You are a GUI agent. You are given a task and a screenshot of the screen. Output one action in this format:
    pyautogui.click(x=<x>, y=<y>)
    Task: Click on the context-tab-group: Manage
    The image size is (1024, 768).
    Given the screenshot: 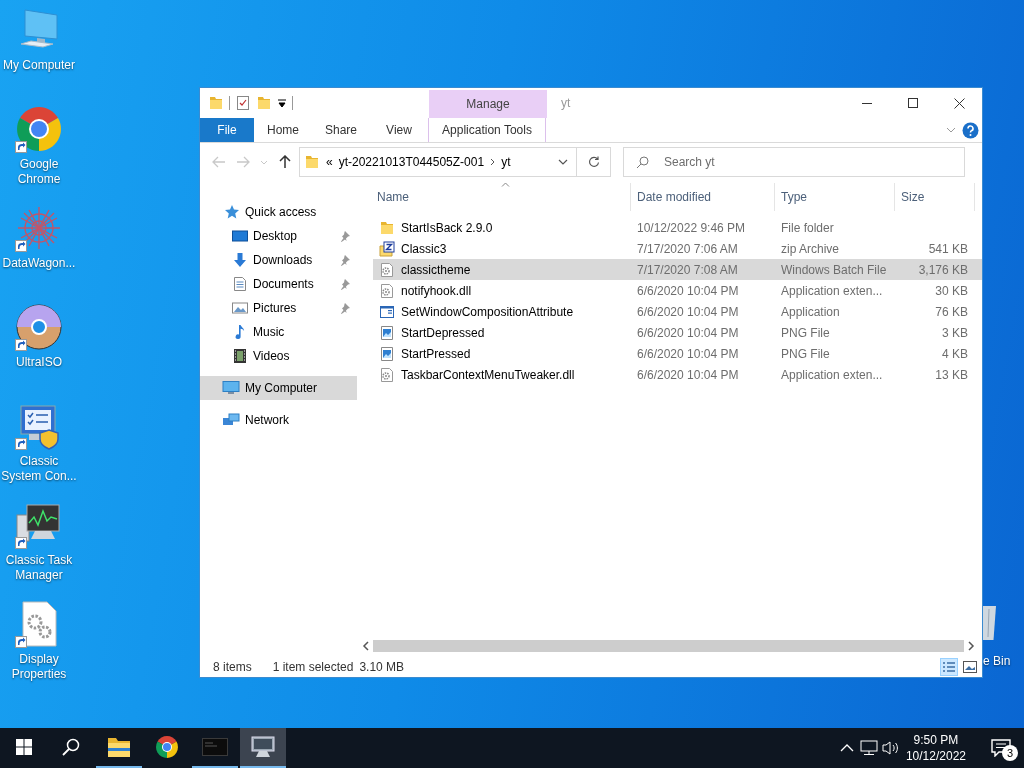 What is the action you would take?
    pyautogui.click(x=488, y=104)
    